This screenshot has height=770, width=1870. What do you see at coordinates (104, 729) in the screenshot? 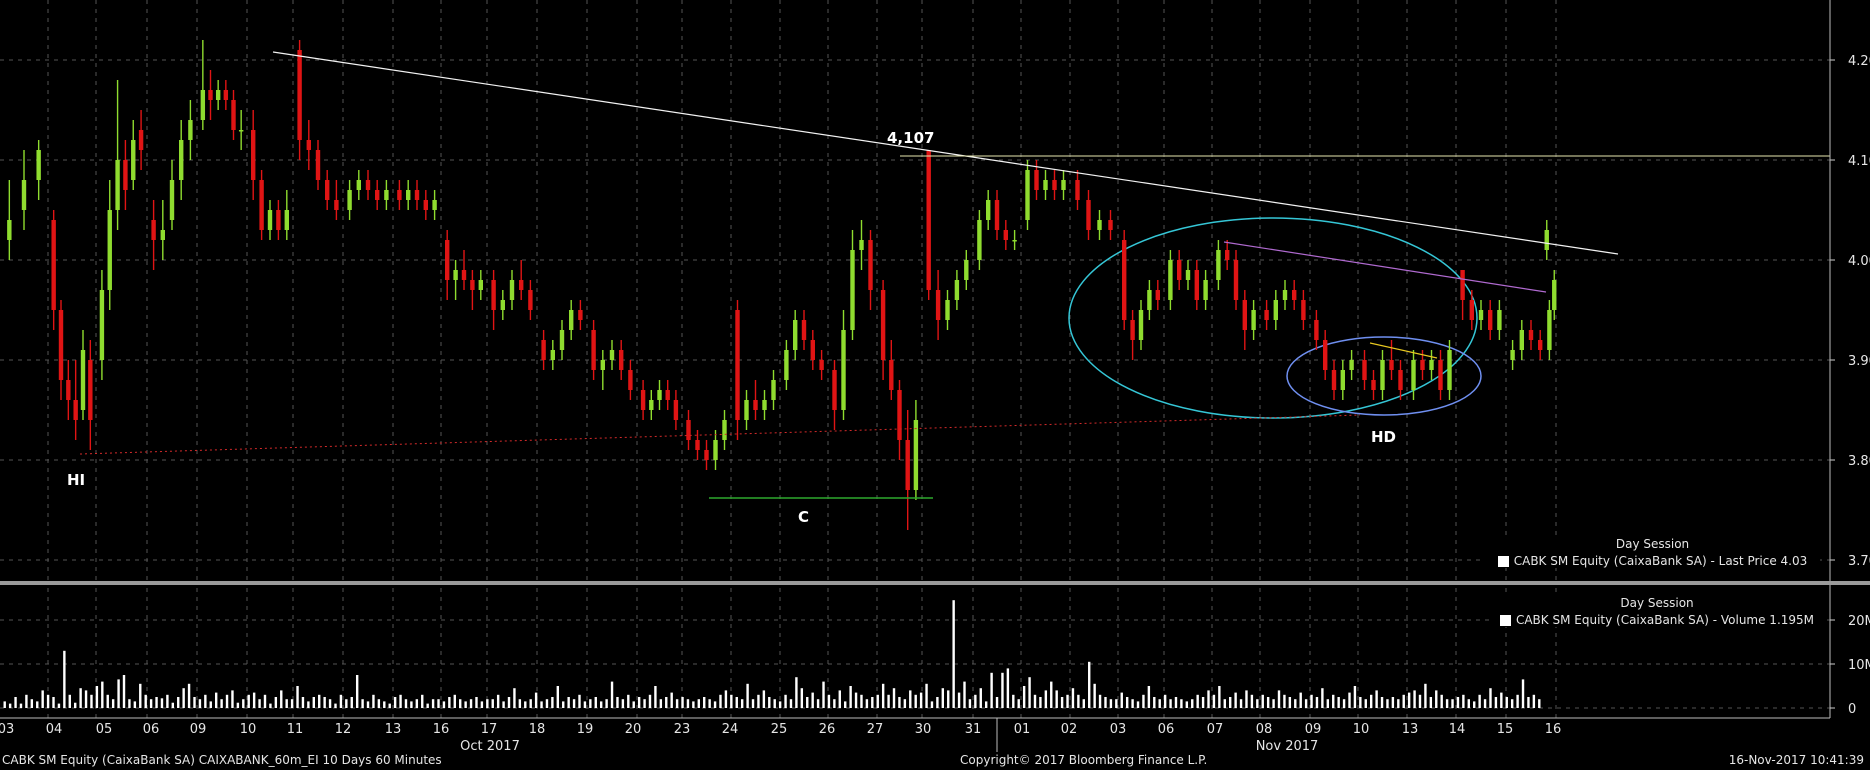
I see `x-axis-tick-label: 05` at bounding box center [104, 729].